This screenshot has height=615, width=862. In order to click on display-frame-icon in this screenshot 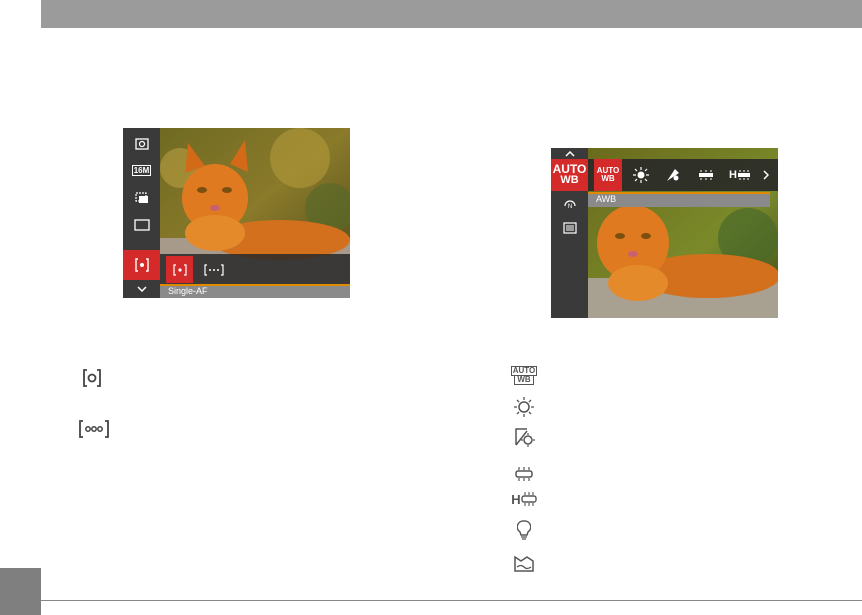, I will do `click(141, 224)`.